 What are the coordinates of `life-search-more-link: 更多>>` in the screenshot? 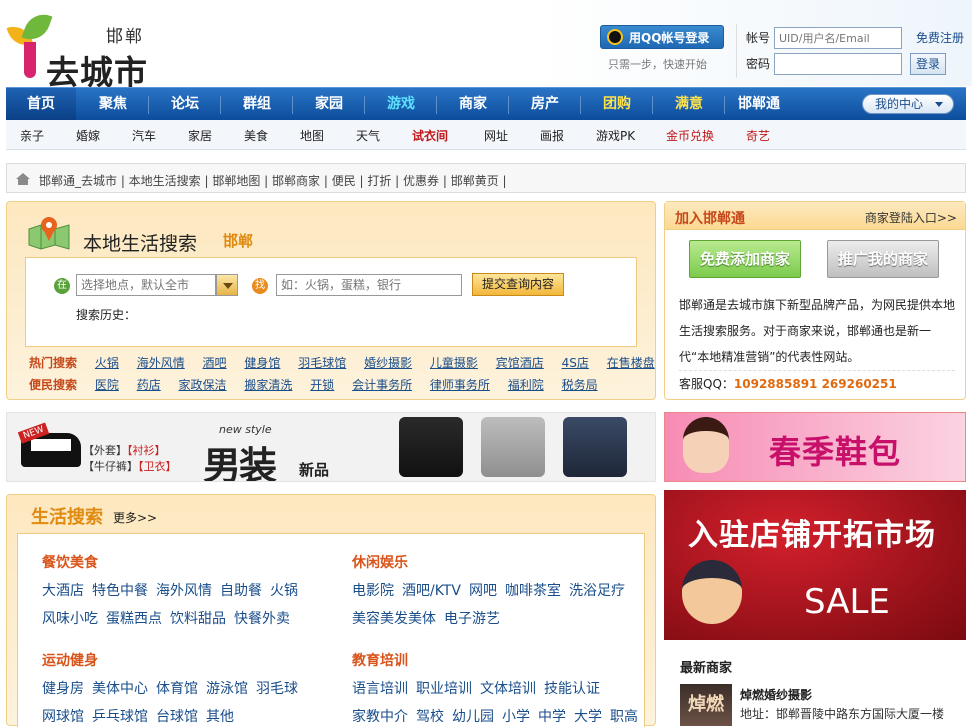 It's located at (135, 517).